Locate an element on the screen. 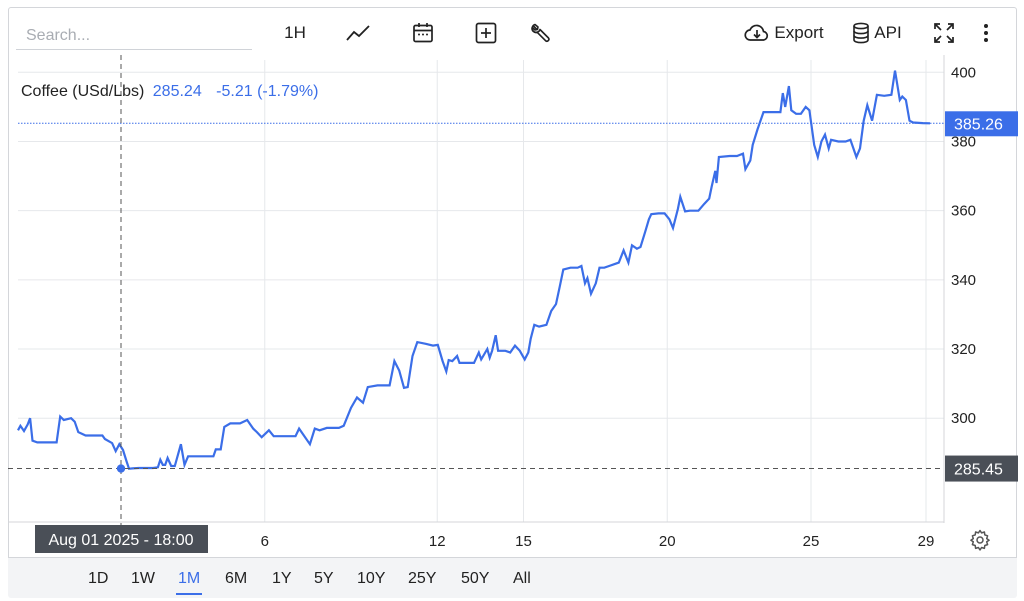  interval-label: 1H is located at coordinates (295, 32).